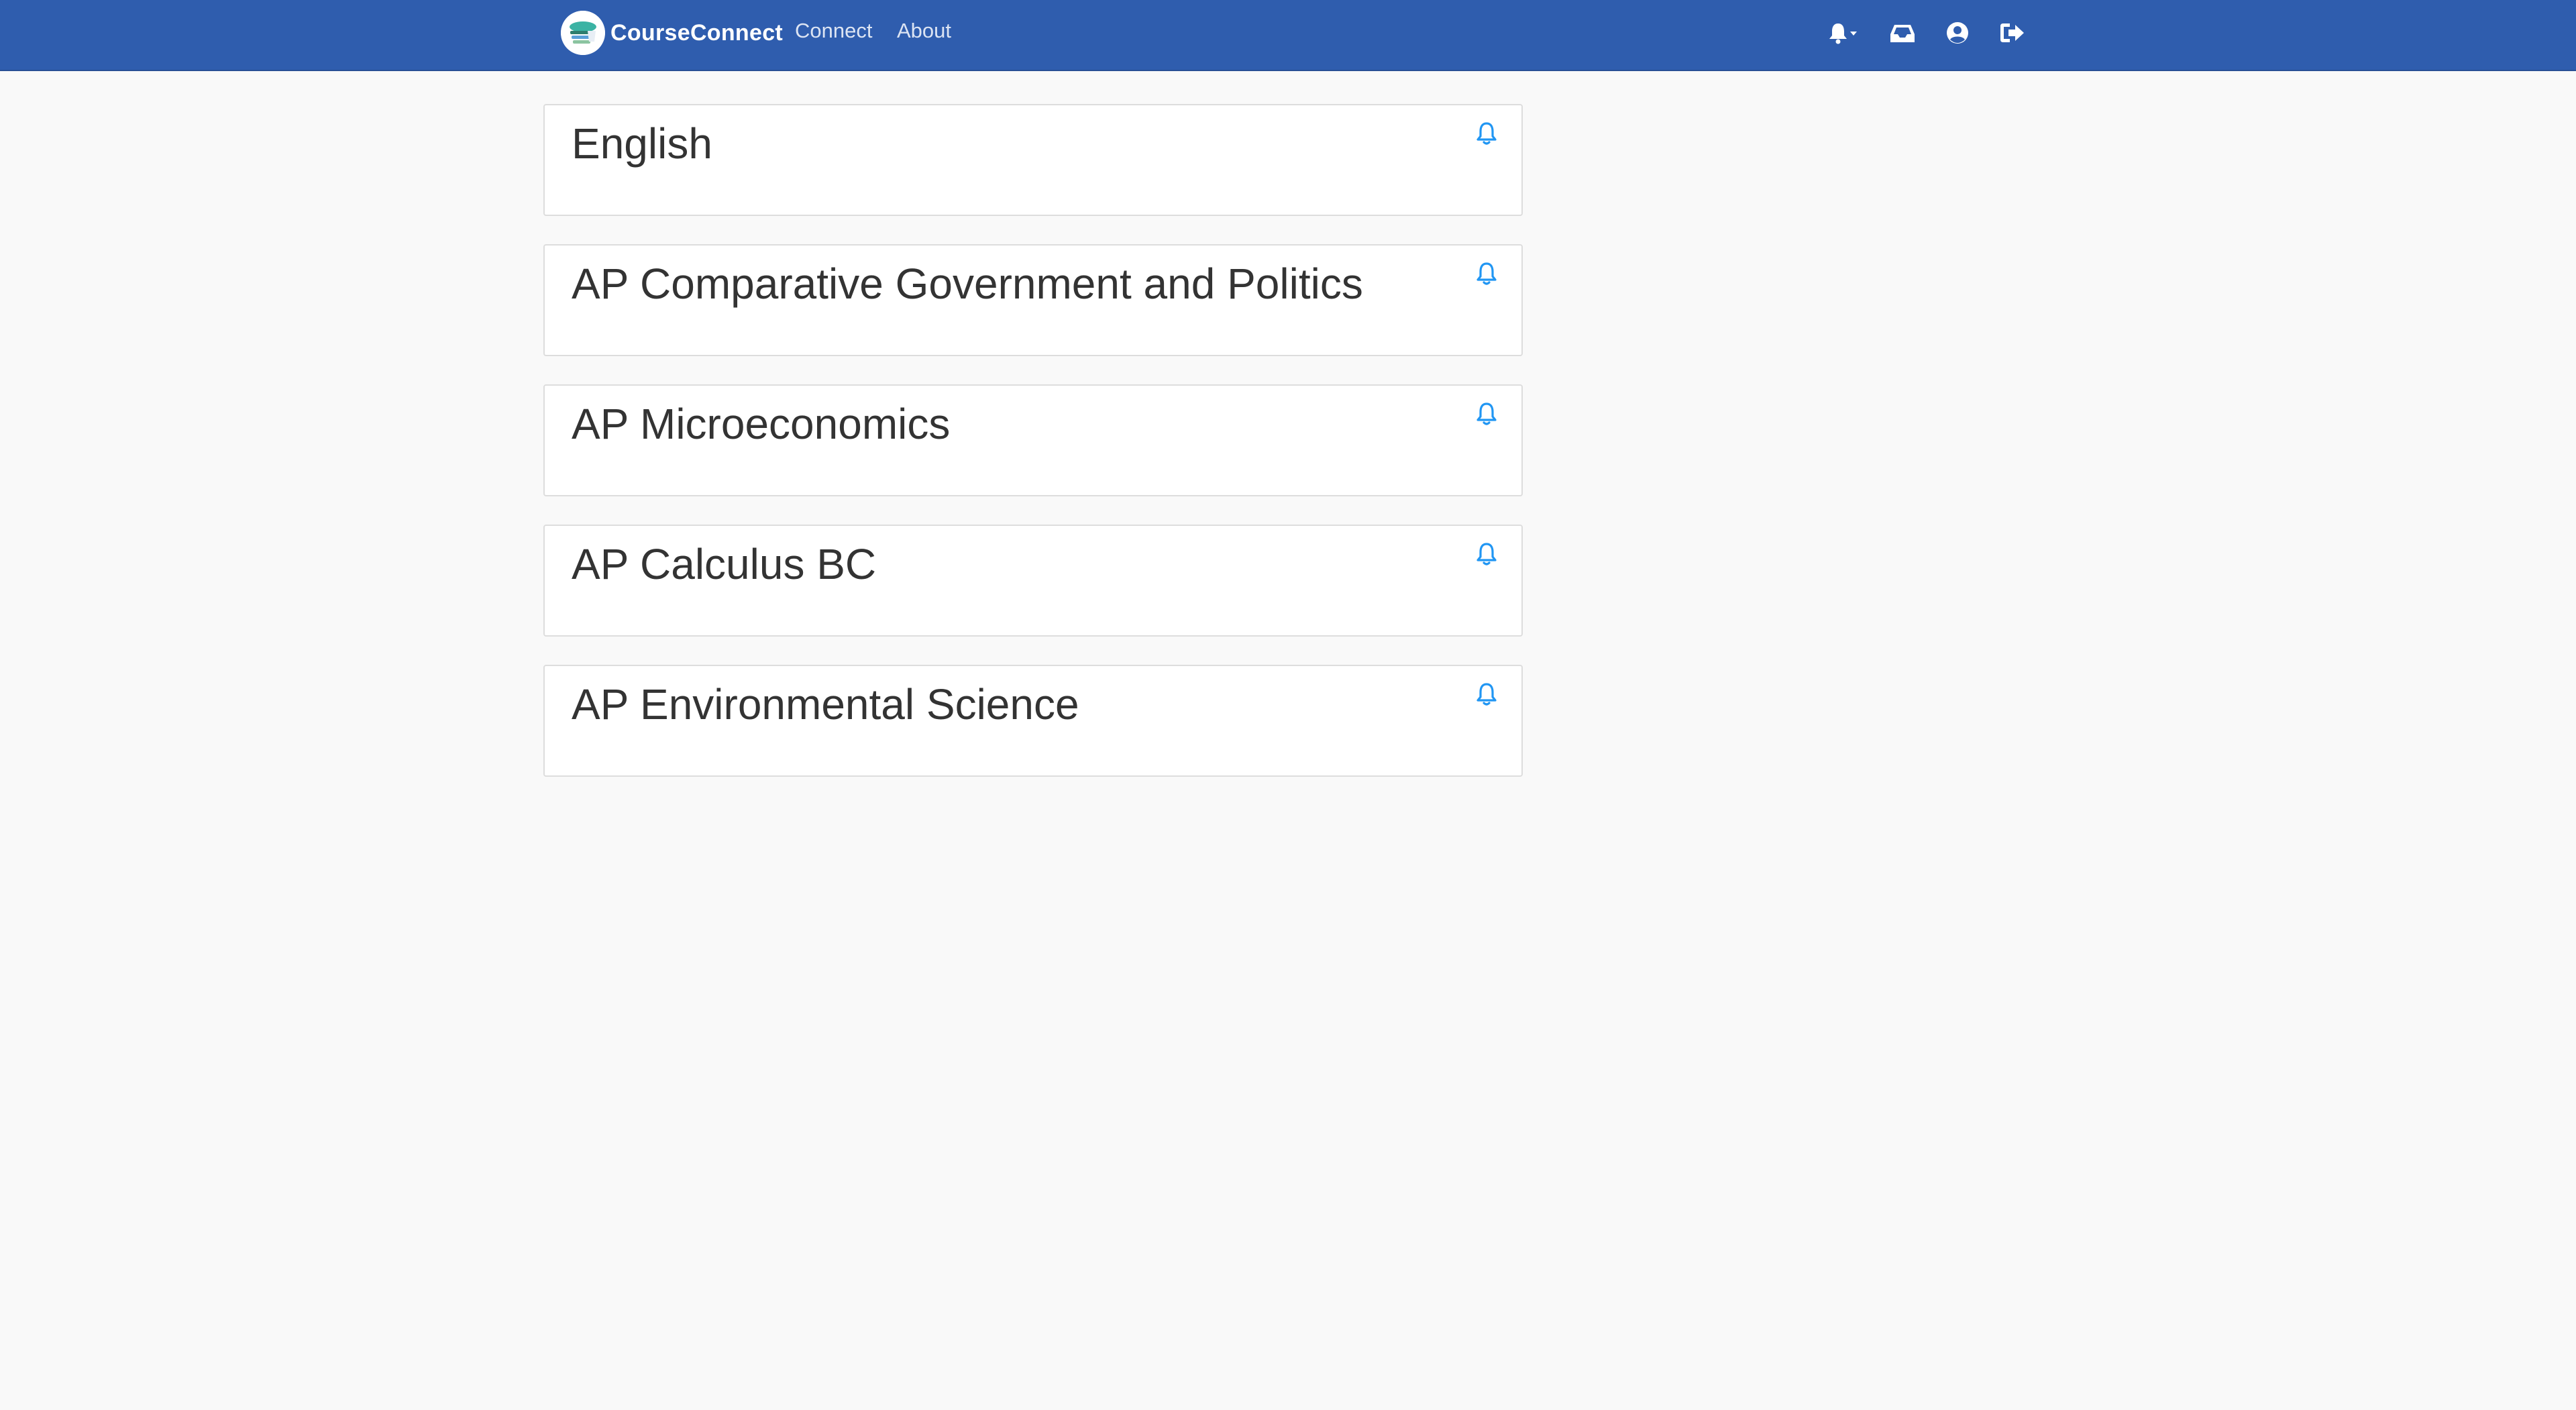 The width and height of the screenshot is (2576, 1410). What do you see at coordinates (1288, 35) in the screenshot?
I see `navbar: CourseConnect Connect About` at bounding box center [1288, 35].